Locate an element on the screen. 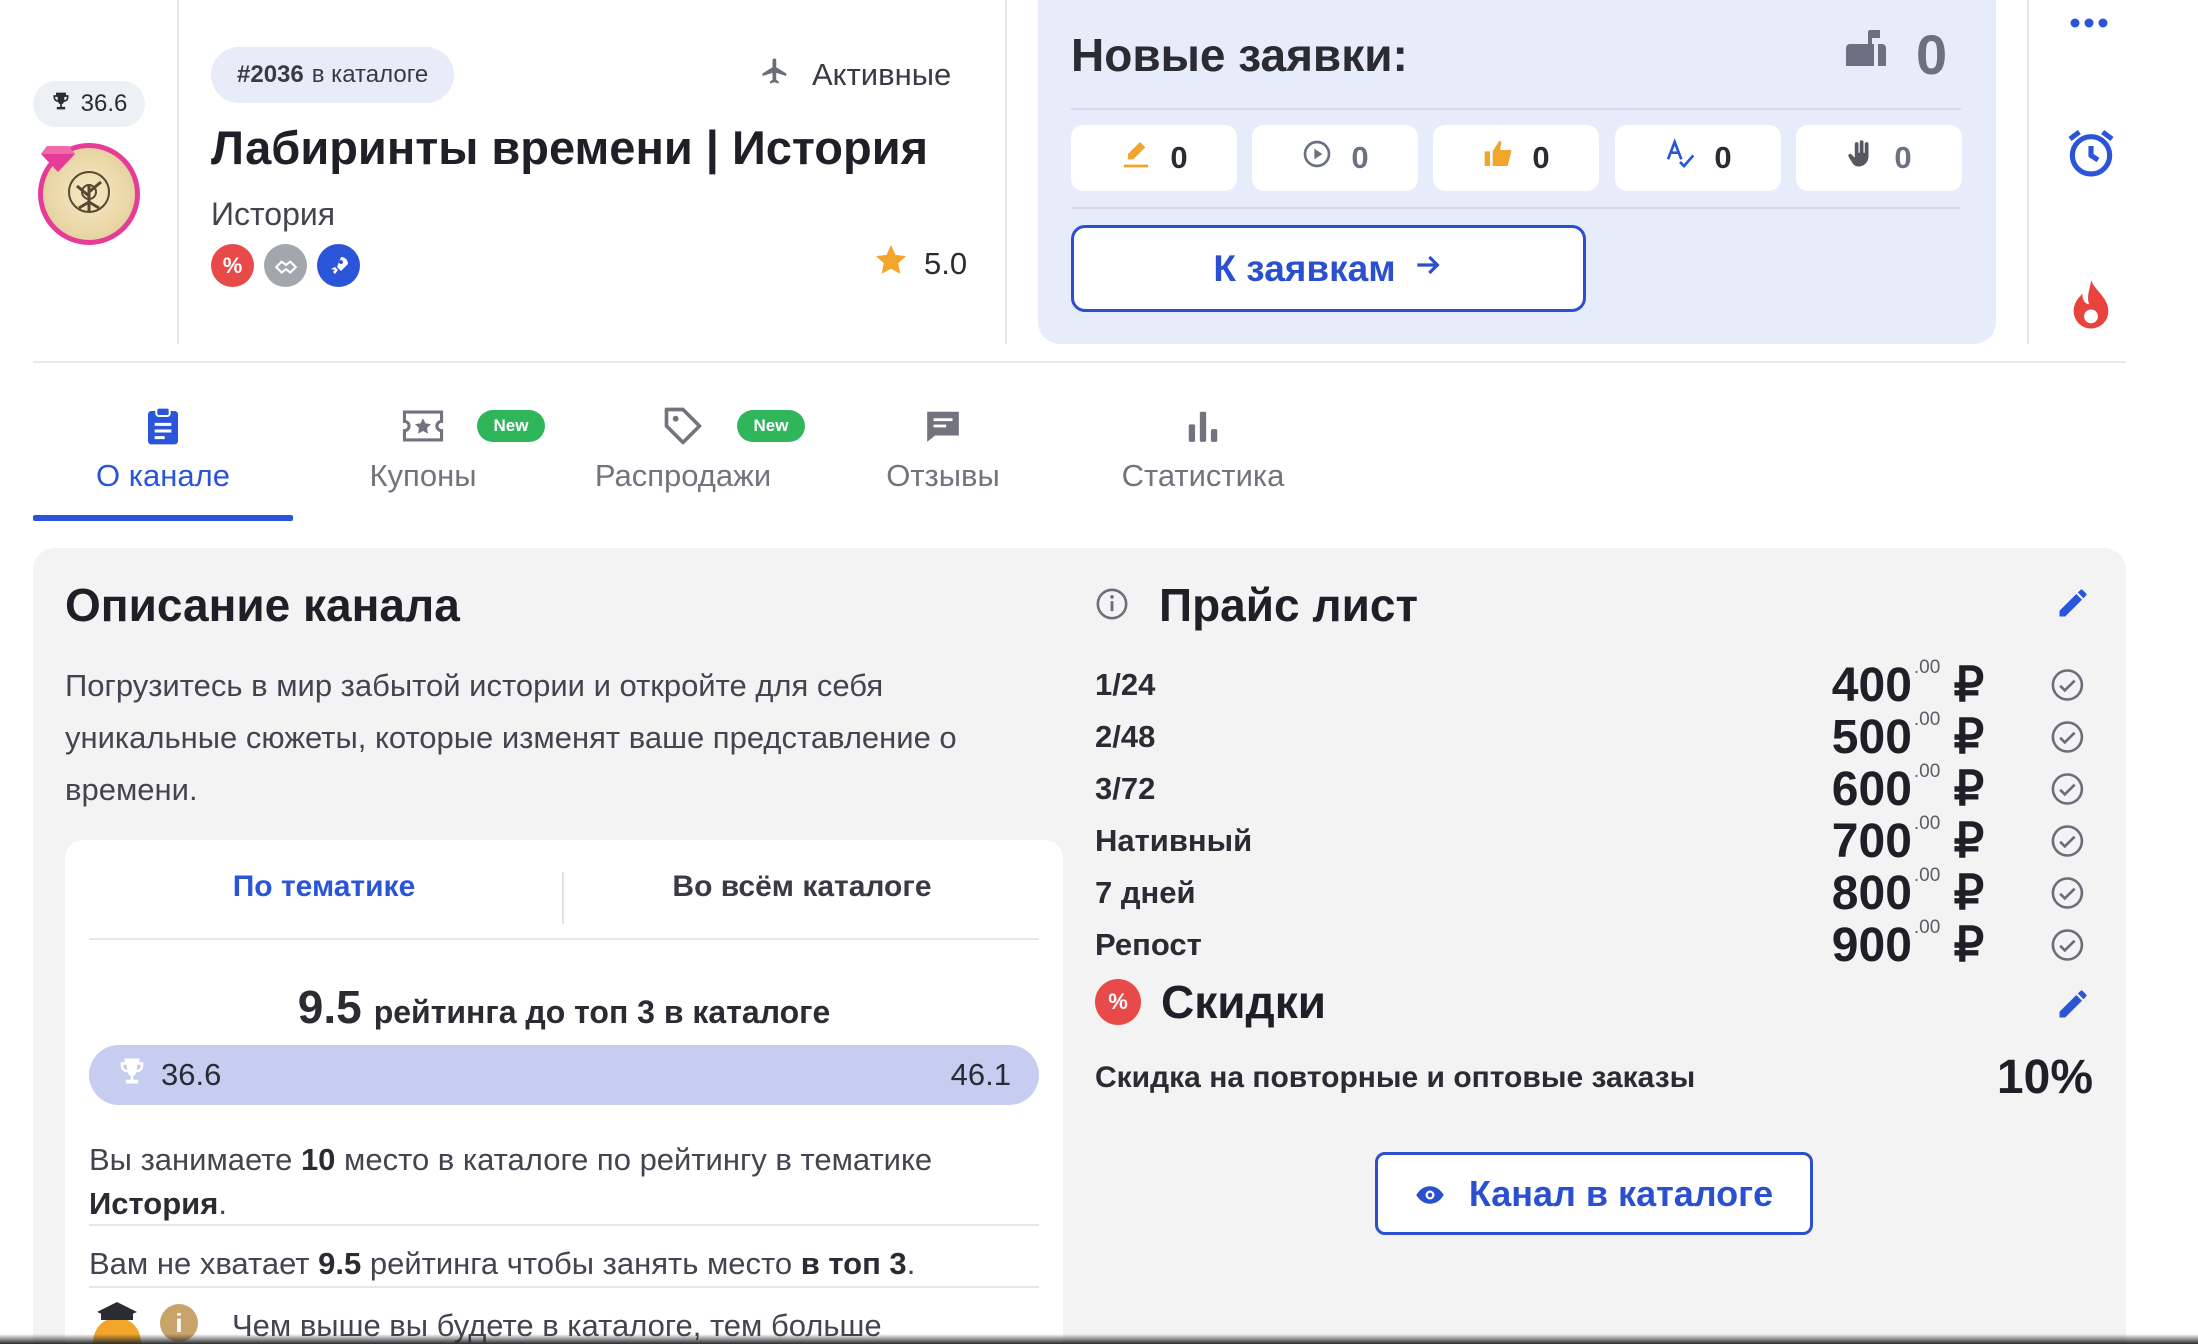 This screenshot has height=1344, width=2198. ticket-icon is located at coordinates (423, 426).